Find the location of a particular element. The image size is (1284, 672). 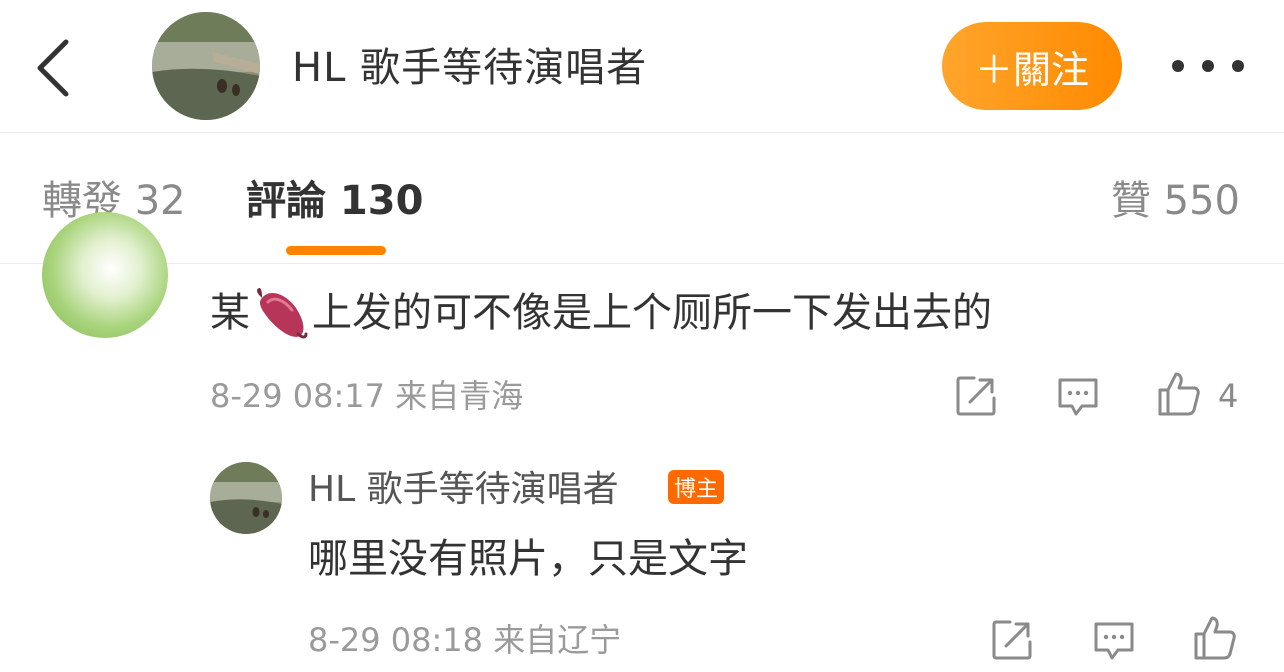

like-count: 4 is located at coordinates (1228, 396).